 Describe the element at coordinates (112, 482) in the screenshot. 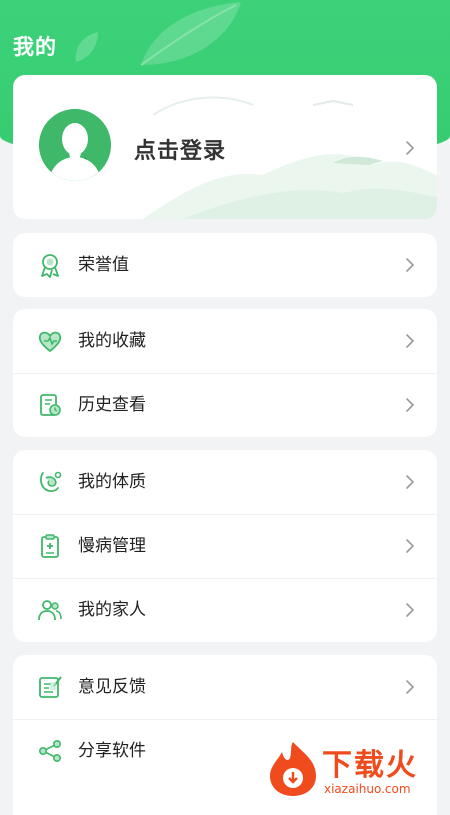

I see `menu-item-label: 我的体质` at that location.